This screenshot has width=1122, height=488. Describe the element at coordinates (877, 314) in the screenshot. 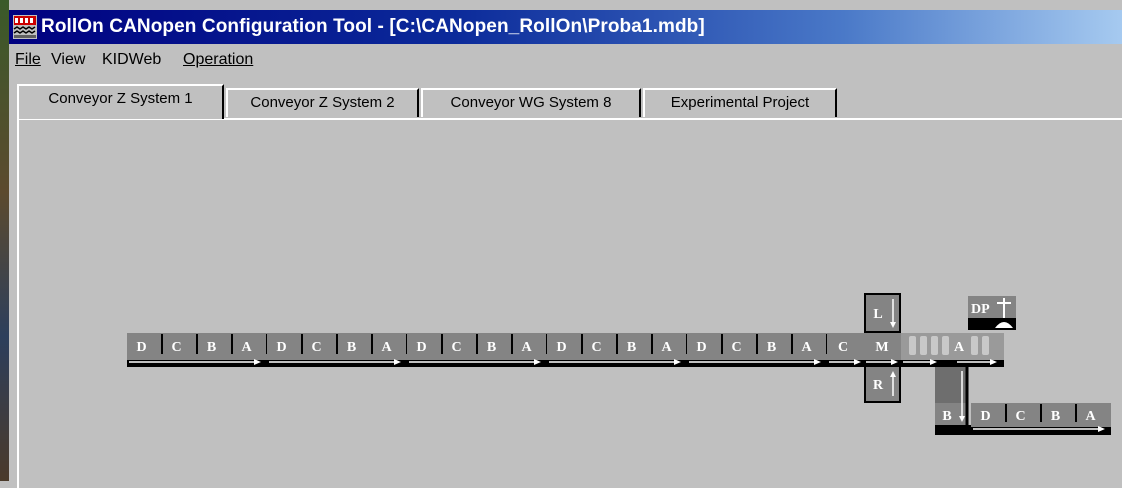

I see `segment-label: L` at that location.